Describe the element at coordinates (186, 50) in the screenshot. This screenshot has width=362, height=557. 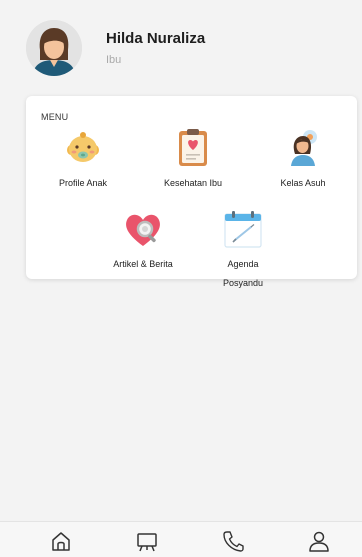
I see `profile-header: Hilda Nuraliza Ibu` at that location.